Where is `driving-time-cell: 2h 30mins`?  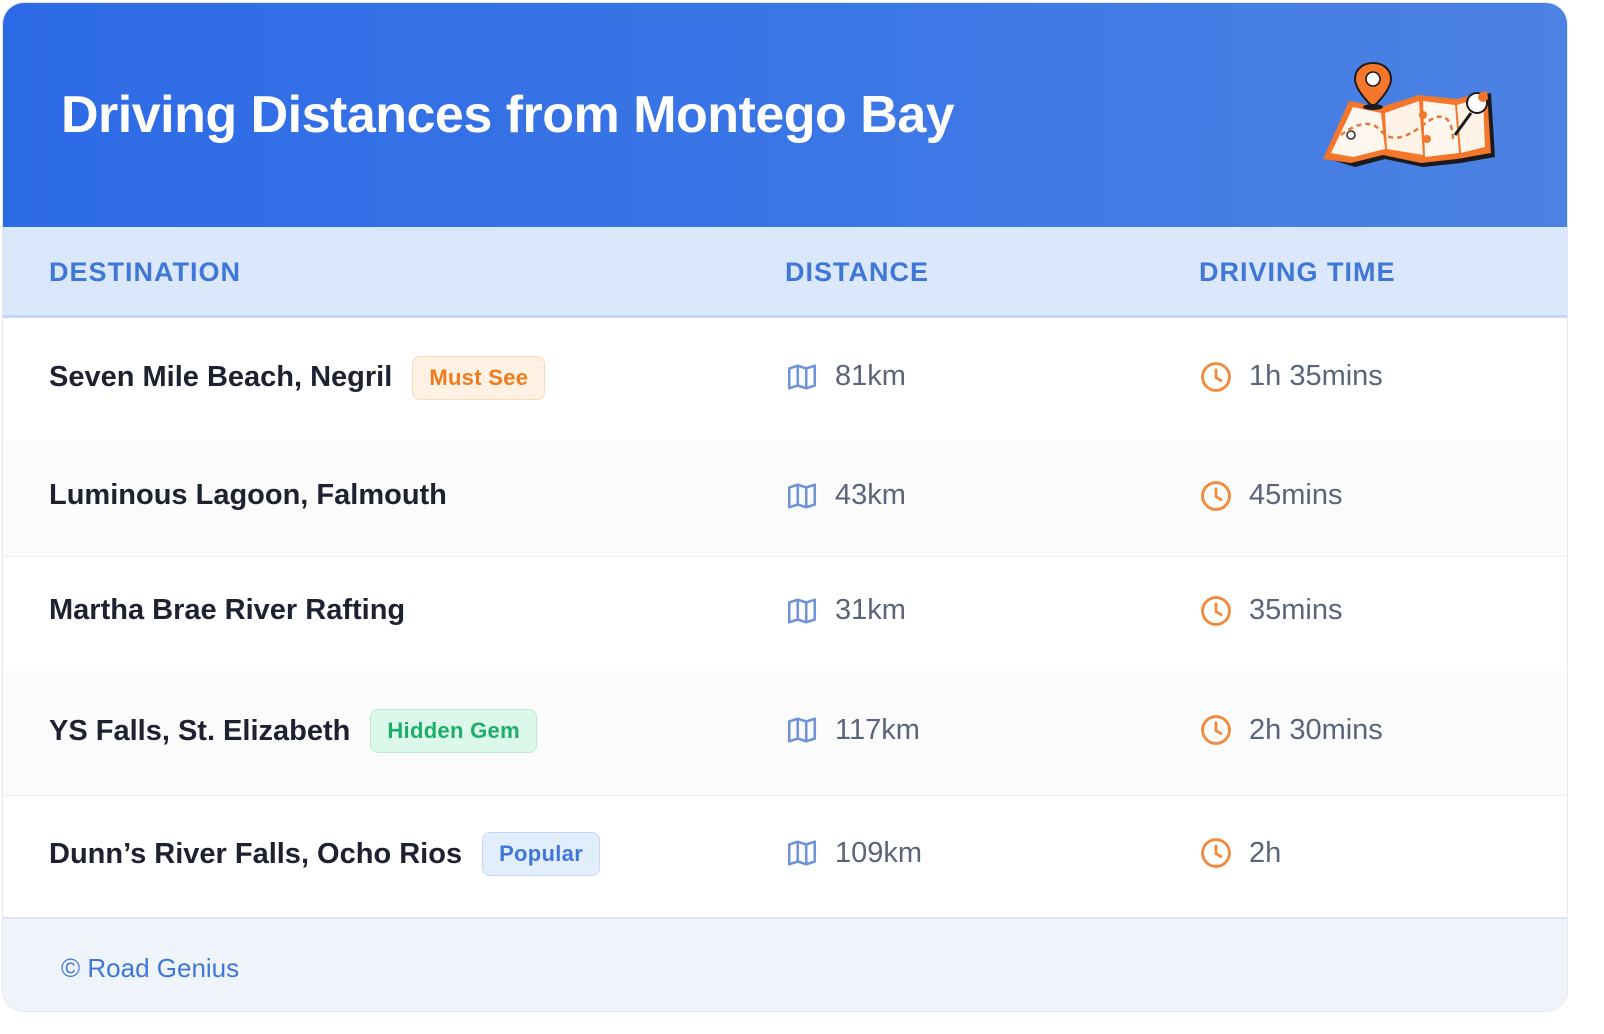
driving-time-cell: 2h 30mins is located at coordinates (1291, 730).